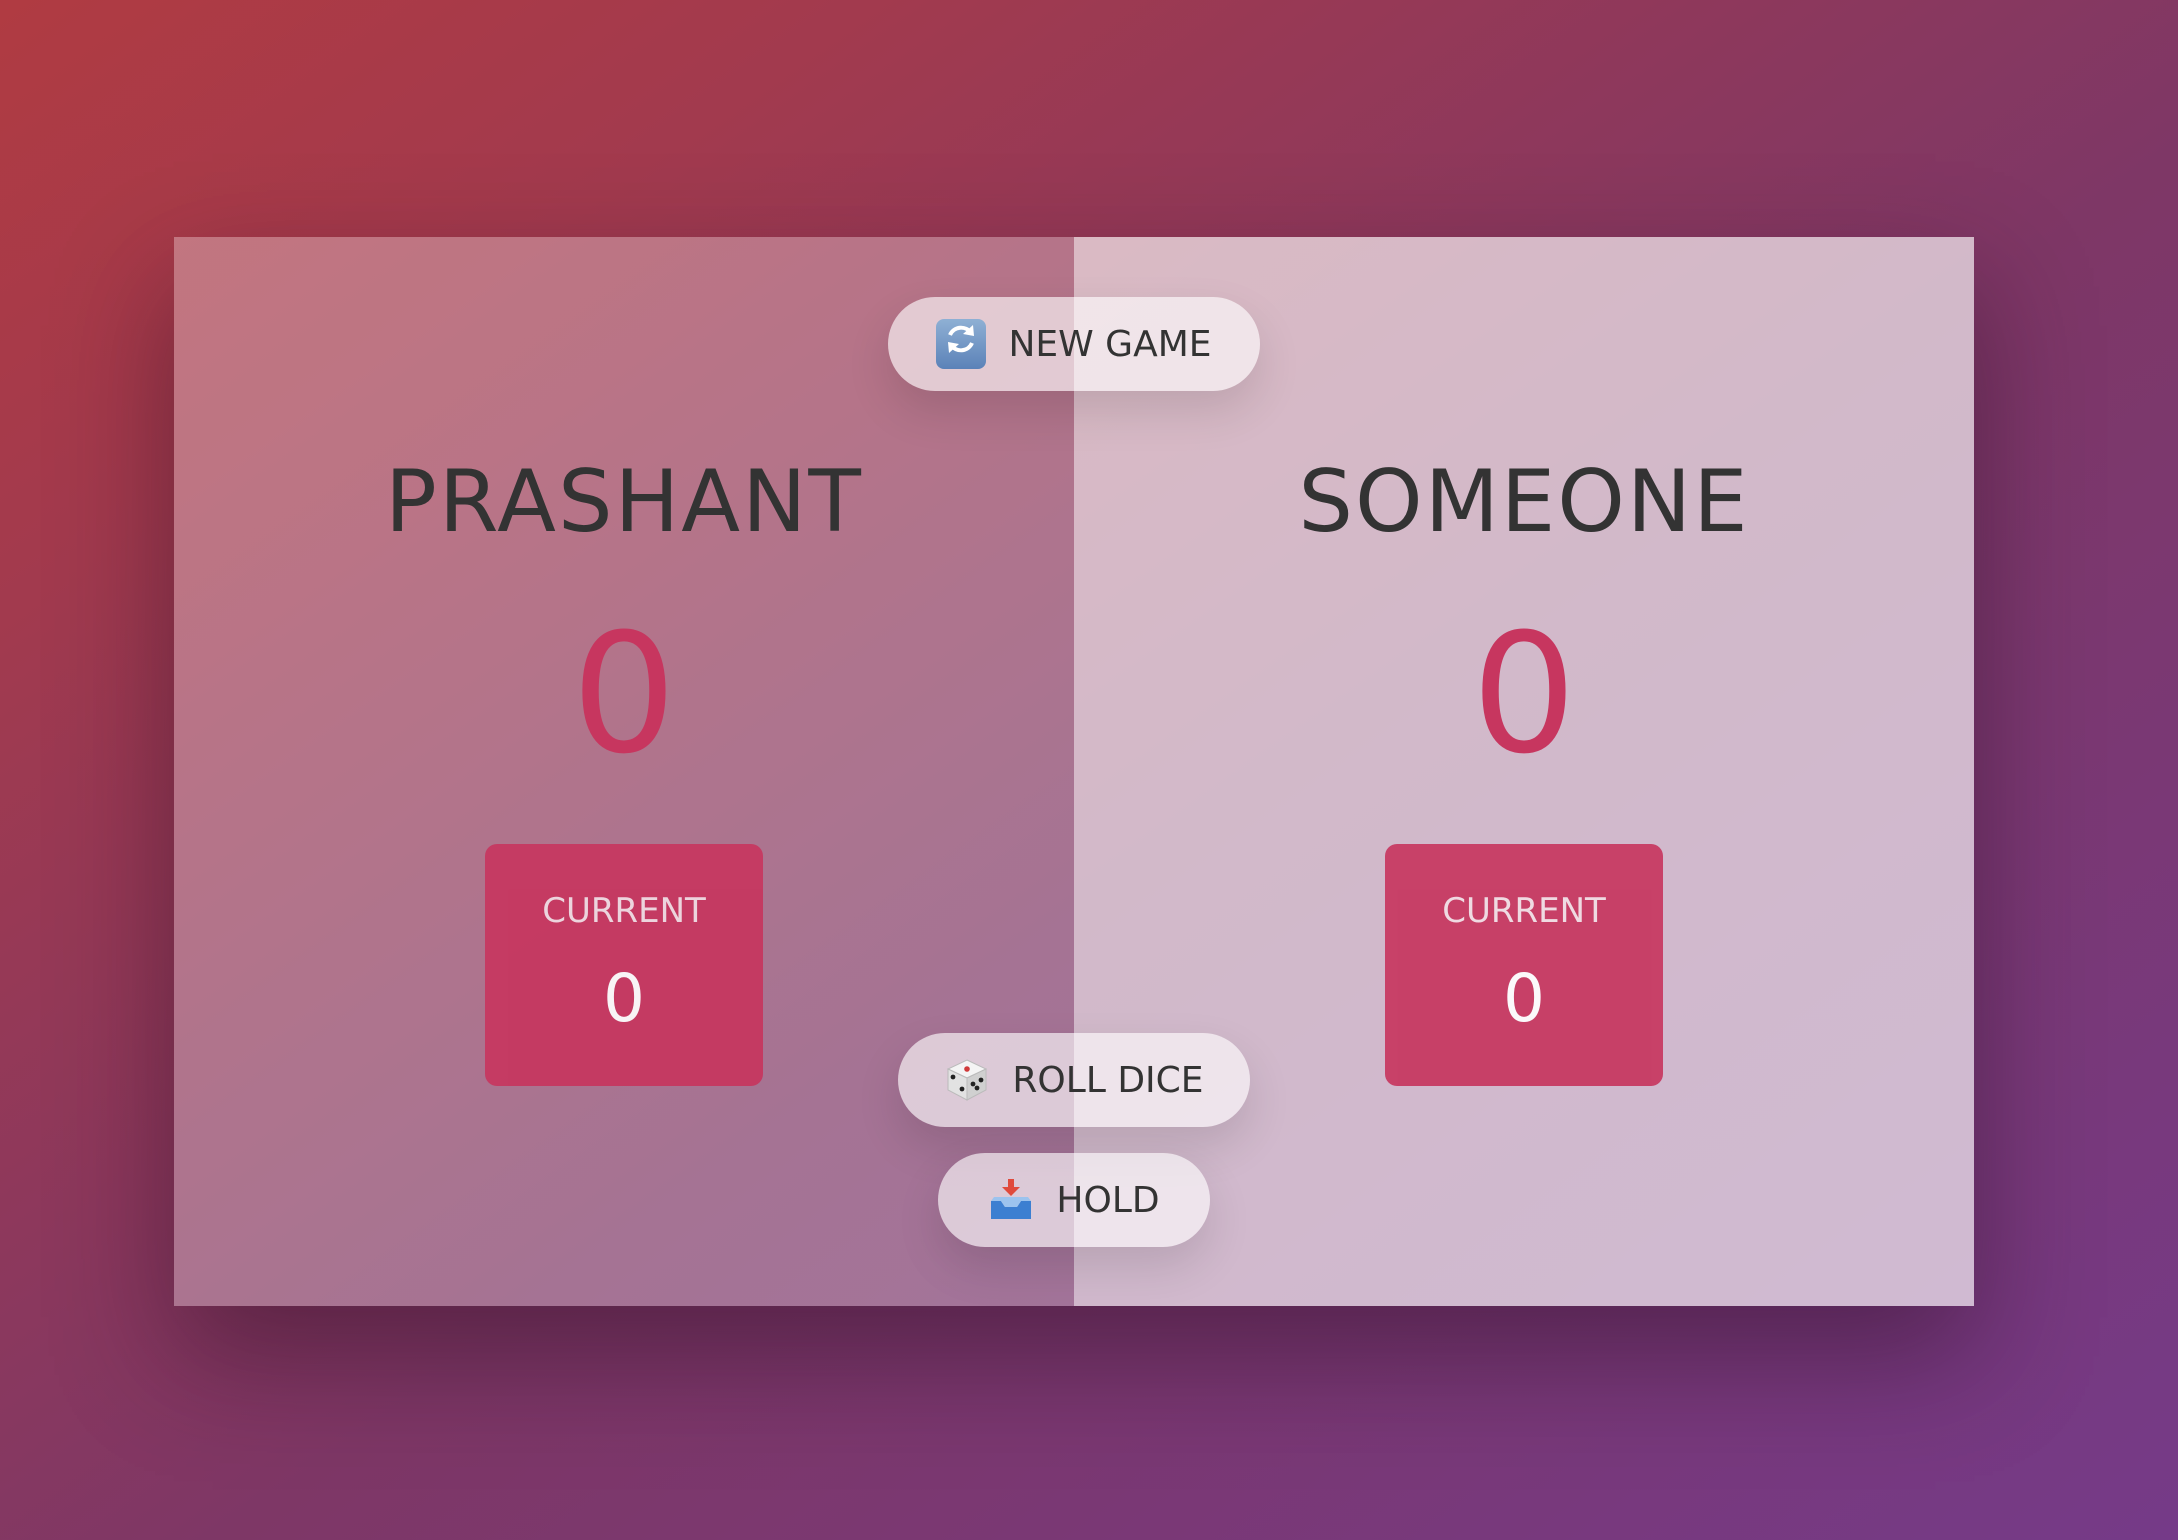 This screenshot has height=1540, width=2178. What do you see at coordinates (624, 911) in the screenshot?
I see `player-0-current-label: CURRENT` at bounding box center [624, 911].